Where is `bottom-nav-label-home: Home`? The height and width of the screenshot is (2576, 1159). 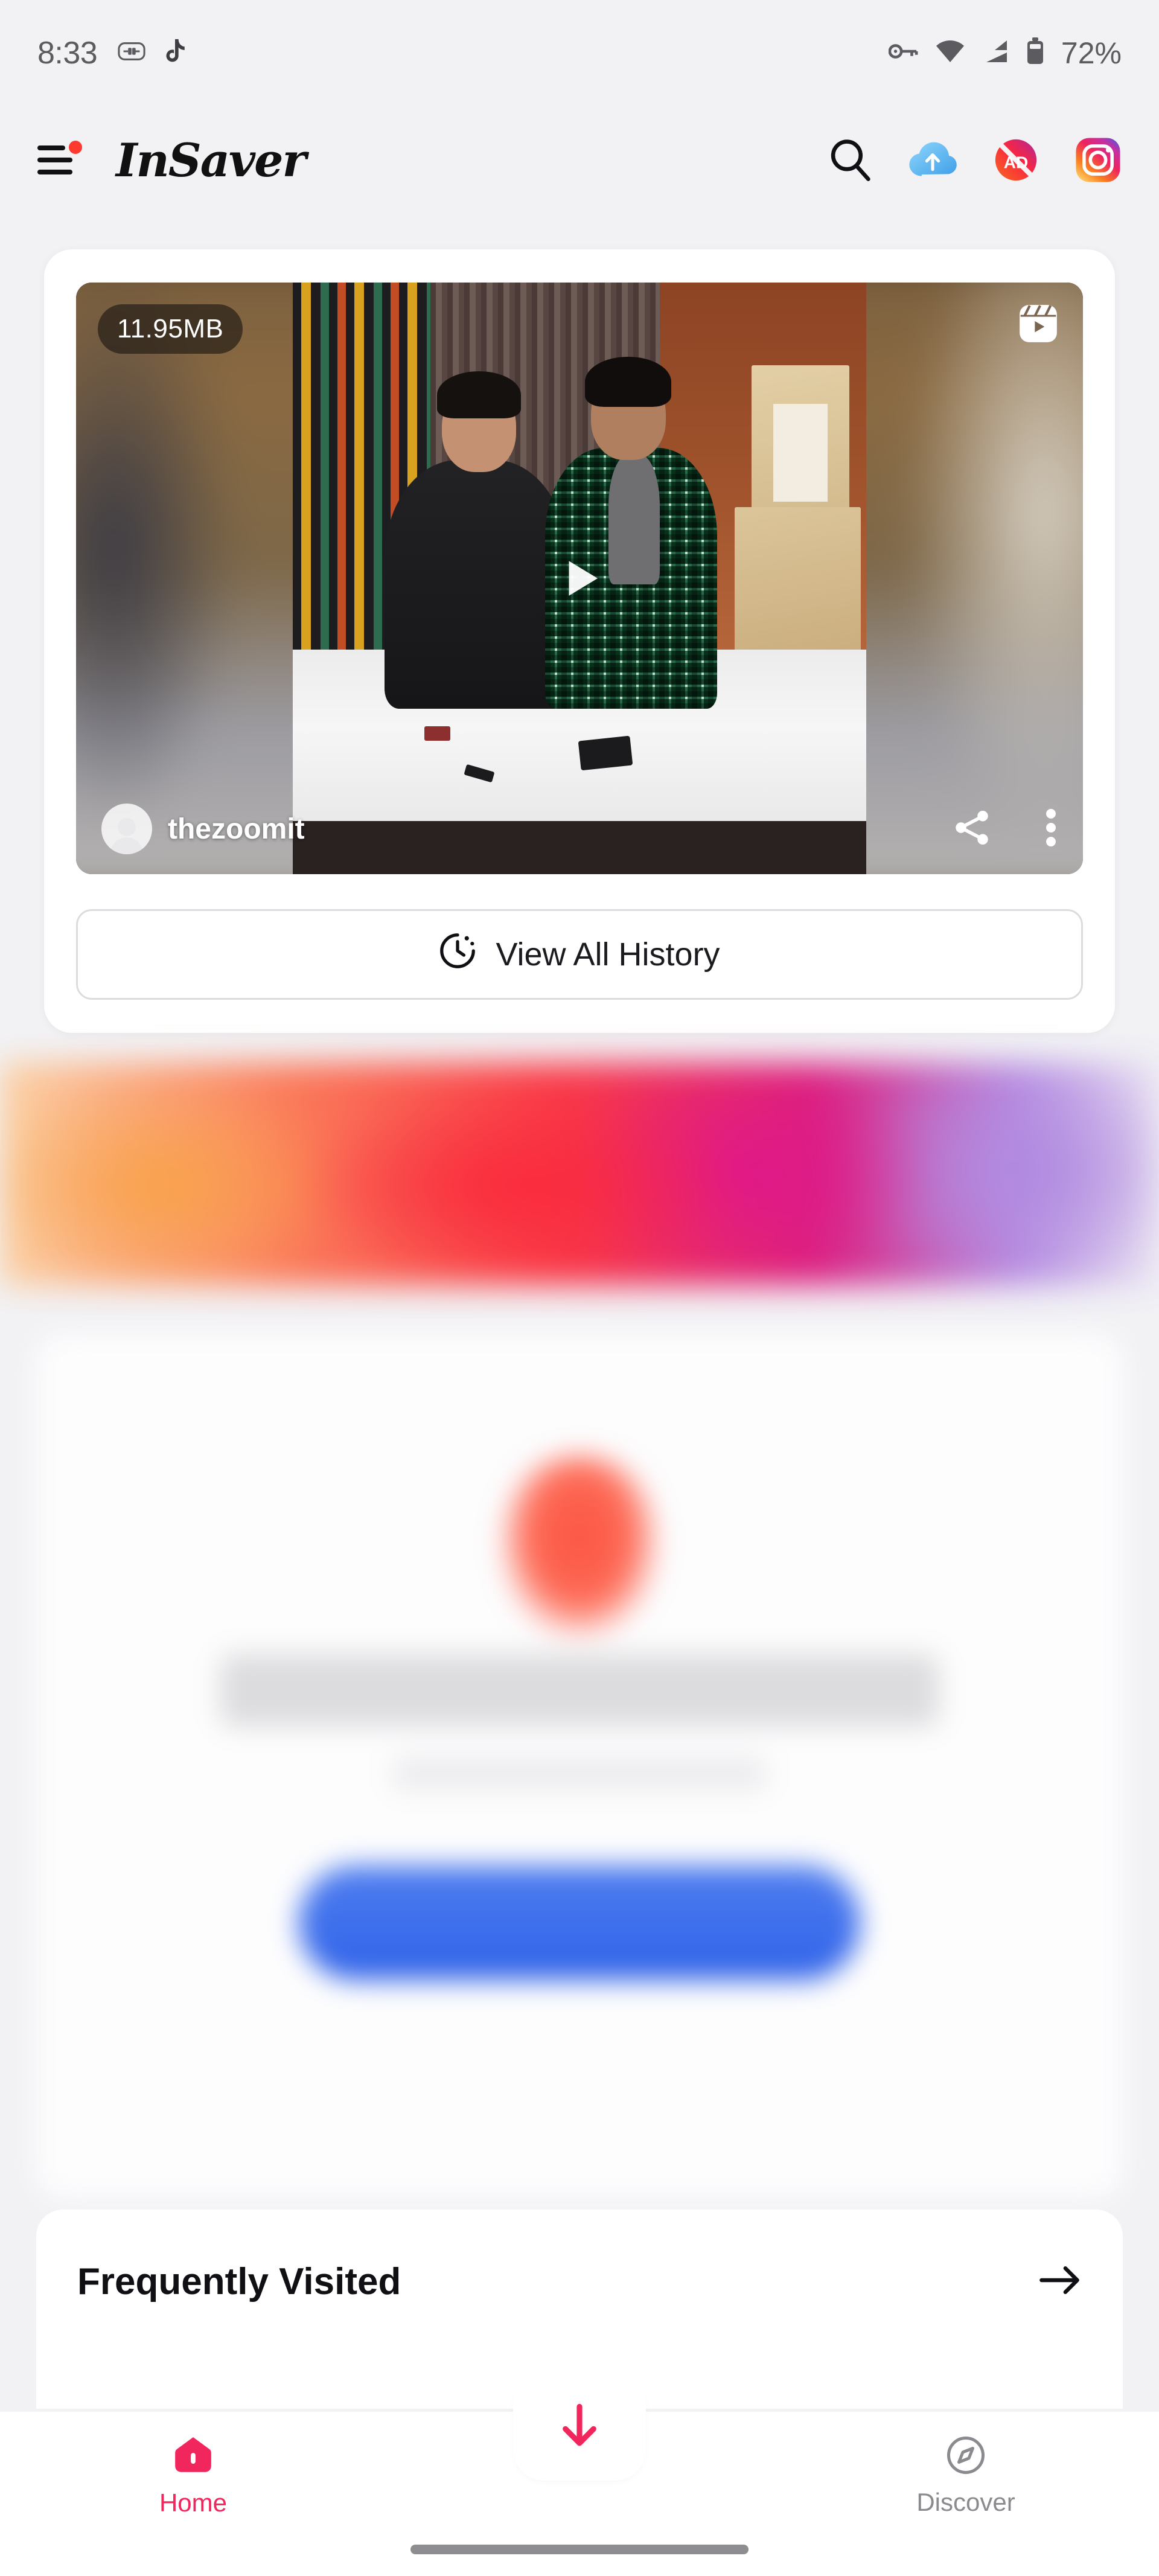
bottom-nav-label-home: Home is located at coordinates (193, 2502).